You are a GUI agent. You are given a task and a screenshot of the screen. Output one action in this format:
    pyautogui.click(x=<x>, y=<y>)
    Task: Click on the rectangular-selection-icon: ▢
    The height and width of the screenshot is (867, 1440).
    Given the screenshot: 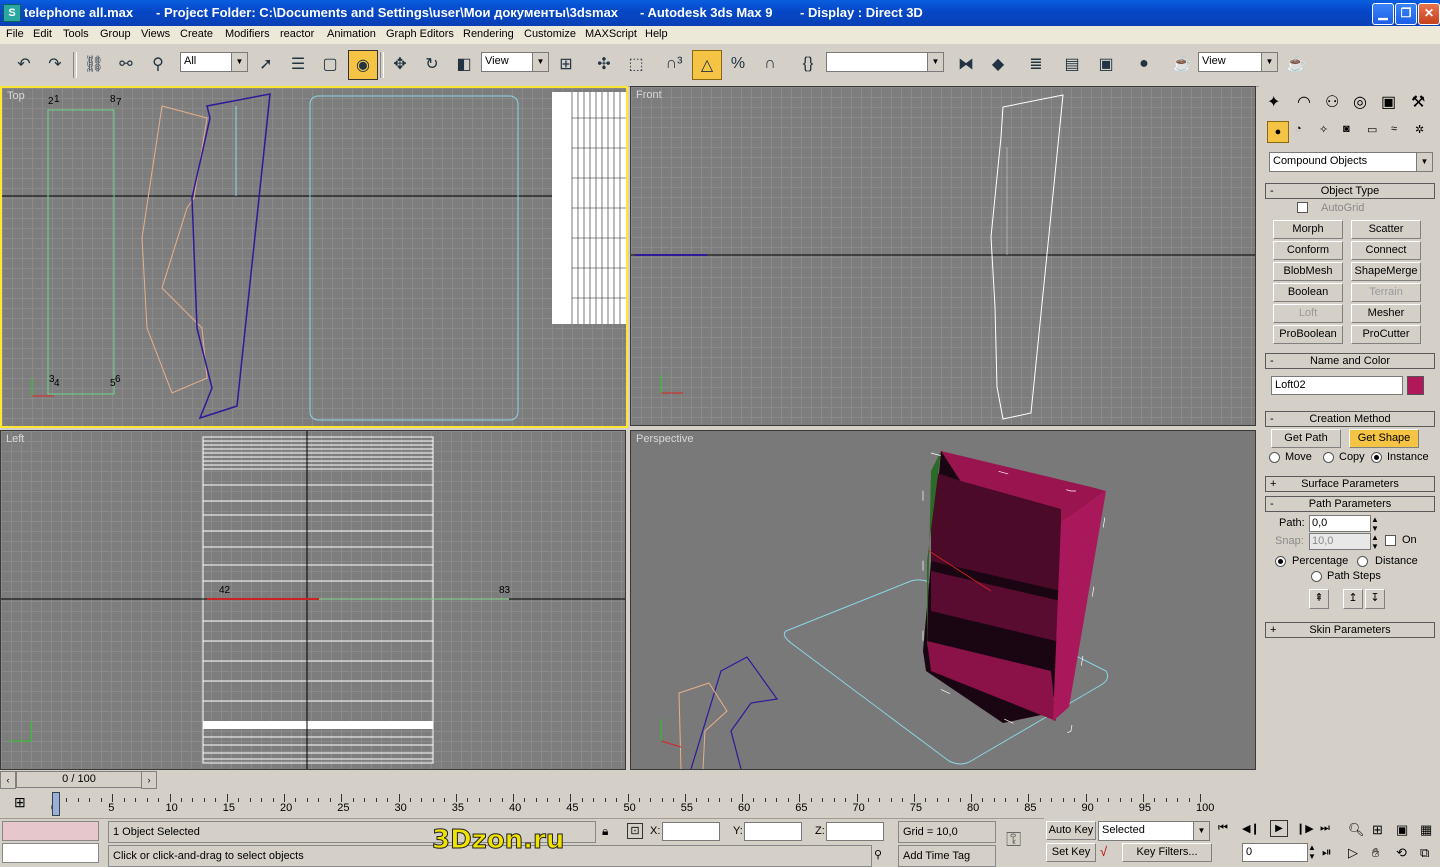 What is the action you would take?
    pyautogui.click(x=330, y=64)
    